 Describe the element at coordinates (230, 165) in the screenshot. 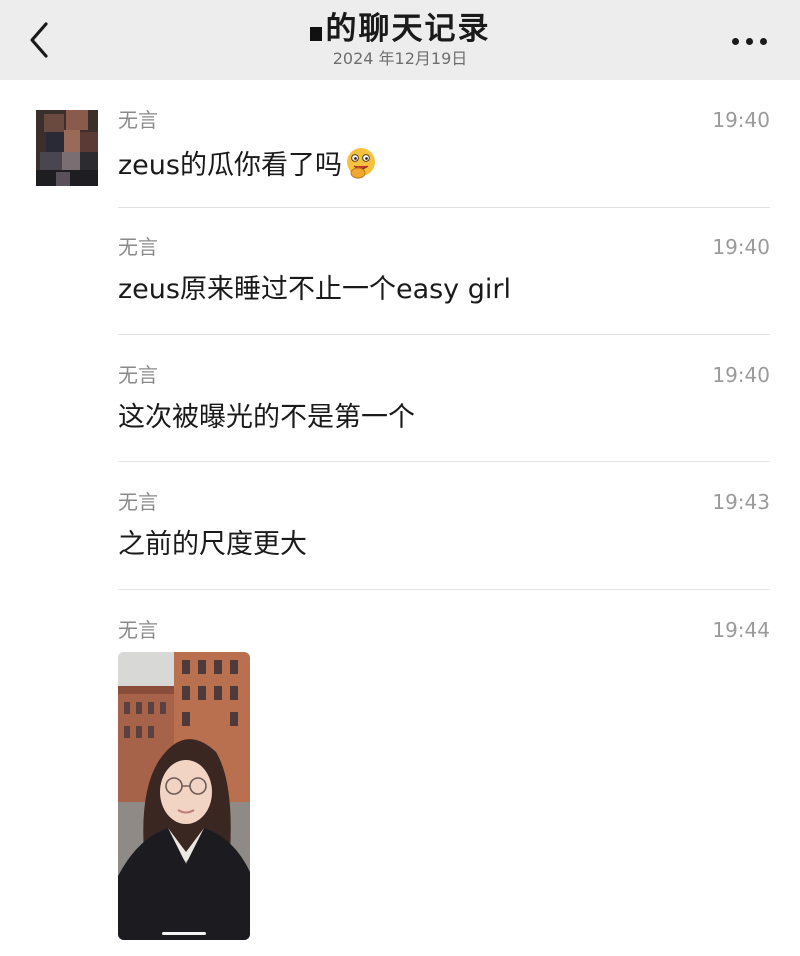

I see `message-text: zeus的瓜你看了吗` at that location.